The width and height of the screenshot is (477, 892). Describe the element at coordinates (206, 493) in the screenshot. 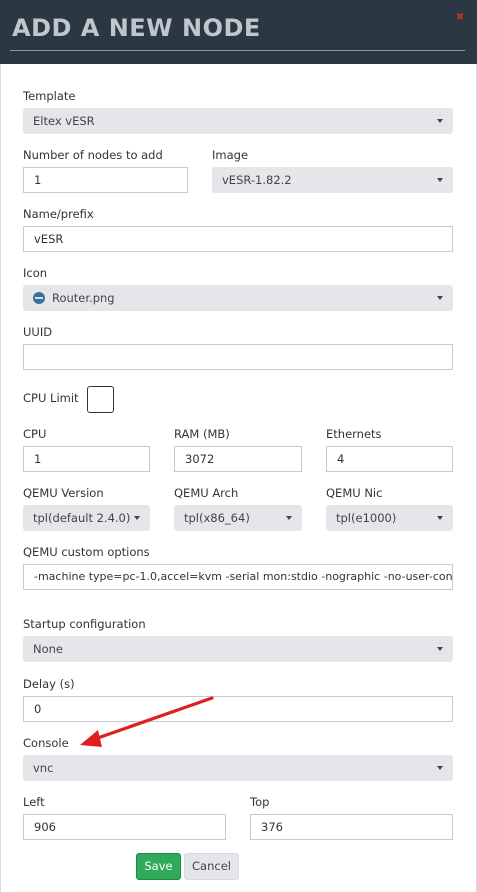

I see `qemu-arch-label: QEMU Arch` at that location.